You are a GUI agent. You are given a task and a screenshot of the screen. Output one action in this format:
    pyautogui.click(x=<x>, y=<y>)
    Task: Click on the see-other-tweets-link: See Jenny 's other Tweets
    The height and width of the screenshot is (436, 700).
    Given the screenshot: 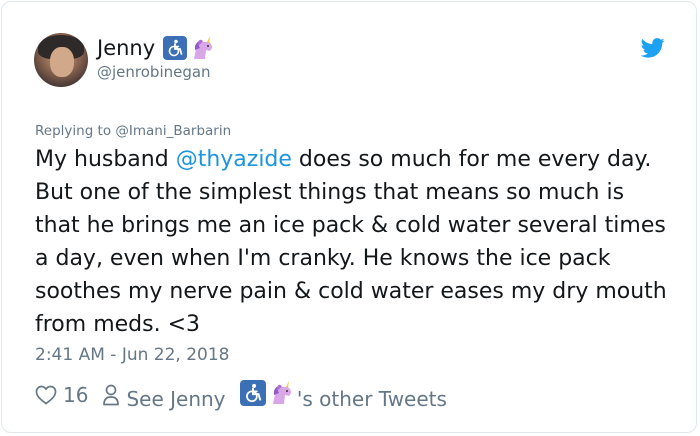 What is the action you would take?
    pyautogui.click(x=286, y=395)
    